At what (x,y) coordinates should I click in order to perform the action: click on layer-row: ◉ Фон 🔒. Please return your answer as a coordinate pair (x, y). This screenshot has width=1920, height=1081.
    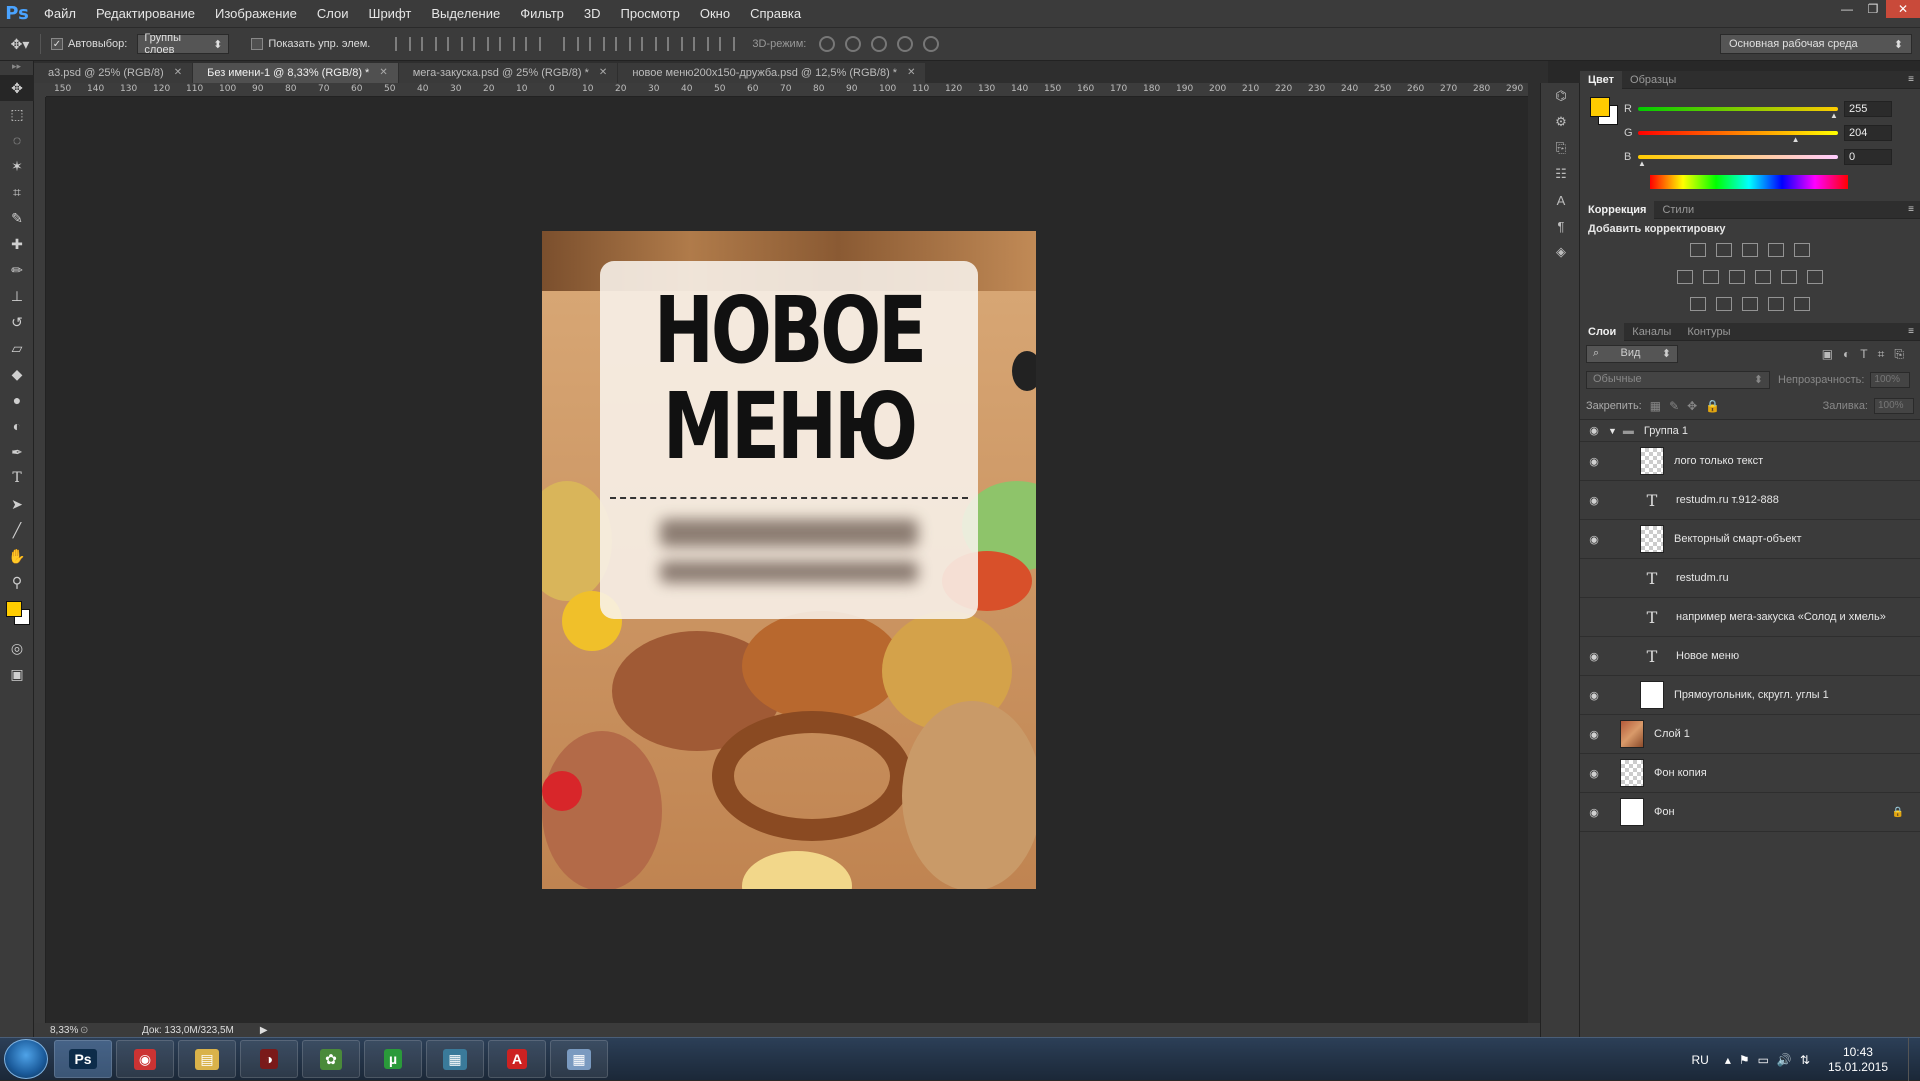
    Looking at the image, I should click on (1750, 812).